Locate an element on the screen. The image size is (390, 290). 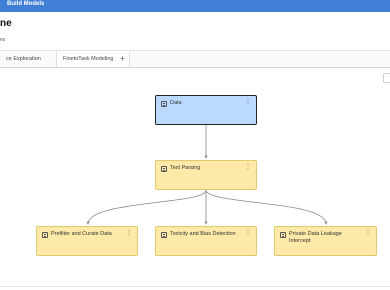
node-data: Data ⋮ is located at coordinates (206, 110).